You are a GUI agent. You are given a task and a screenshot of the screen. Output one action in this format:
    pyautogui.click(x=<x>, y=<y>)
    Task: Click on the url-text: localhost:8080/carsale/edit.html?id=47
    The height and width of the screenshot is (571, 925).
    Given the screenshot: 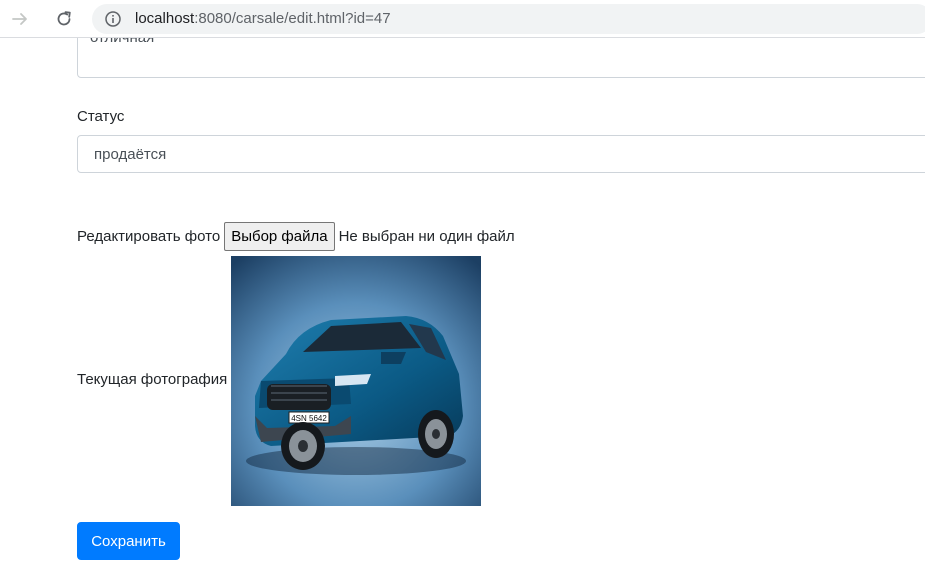 What is the action you would take?
    pyautogui.click(x=263, y=19)
    